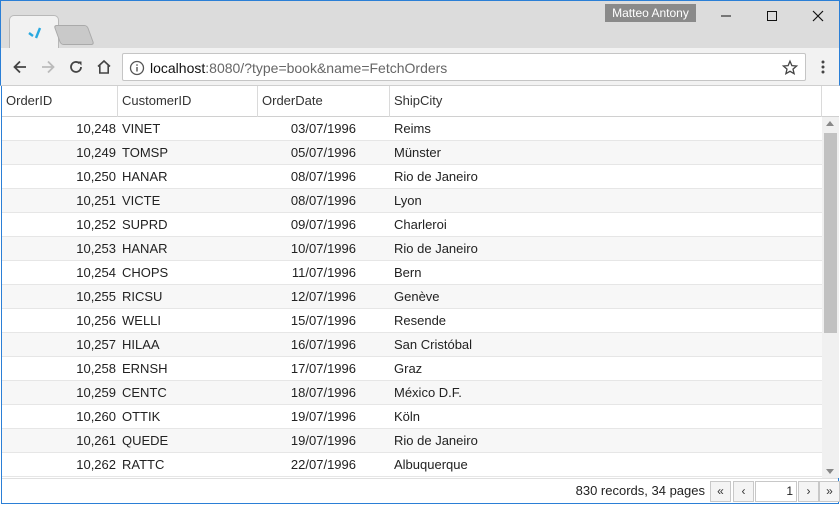  I want to click on cell-orderdate: 09/07/1996, so click(307, 225).